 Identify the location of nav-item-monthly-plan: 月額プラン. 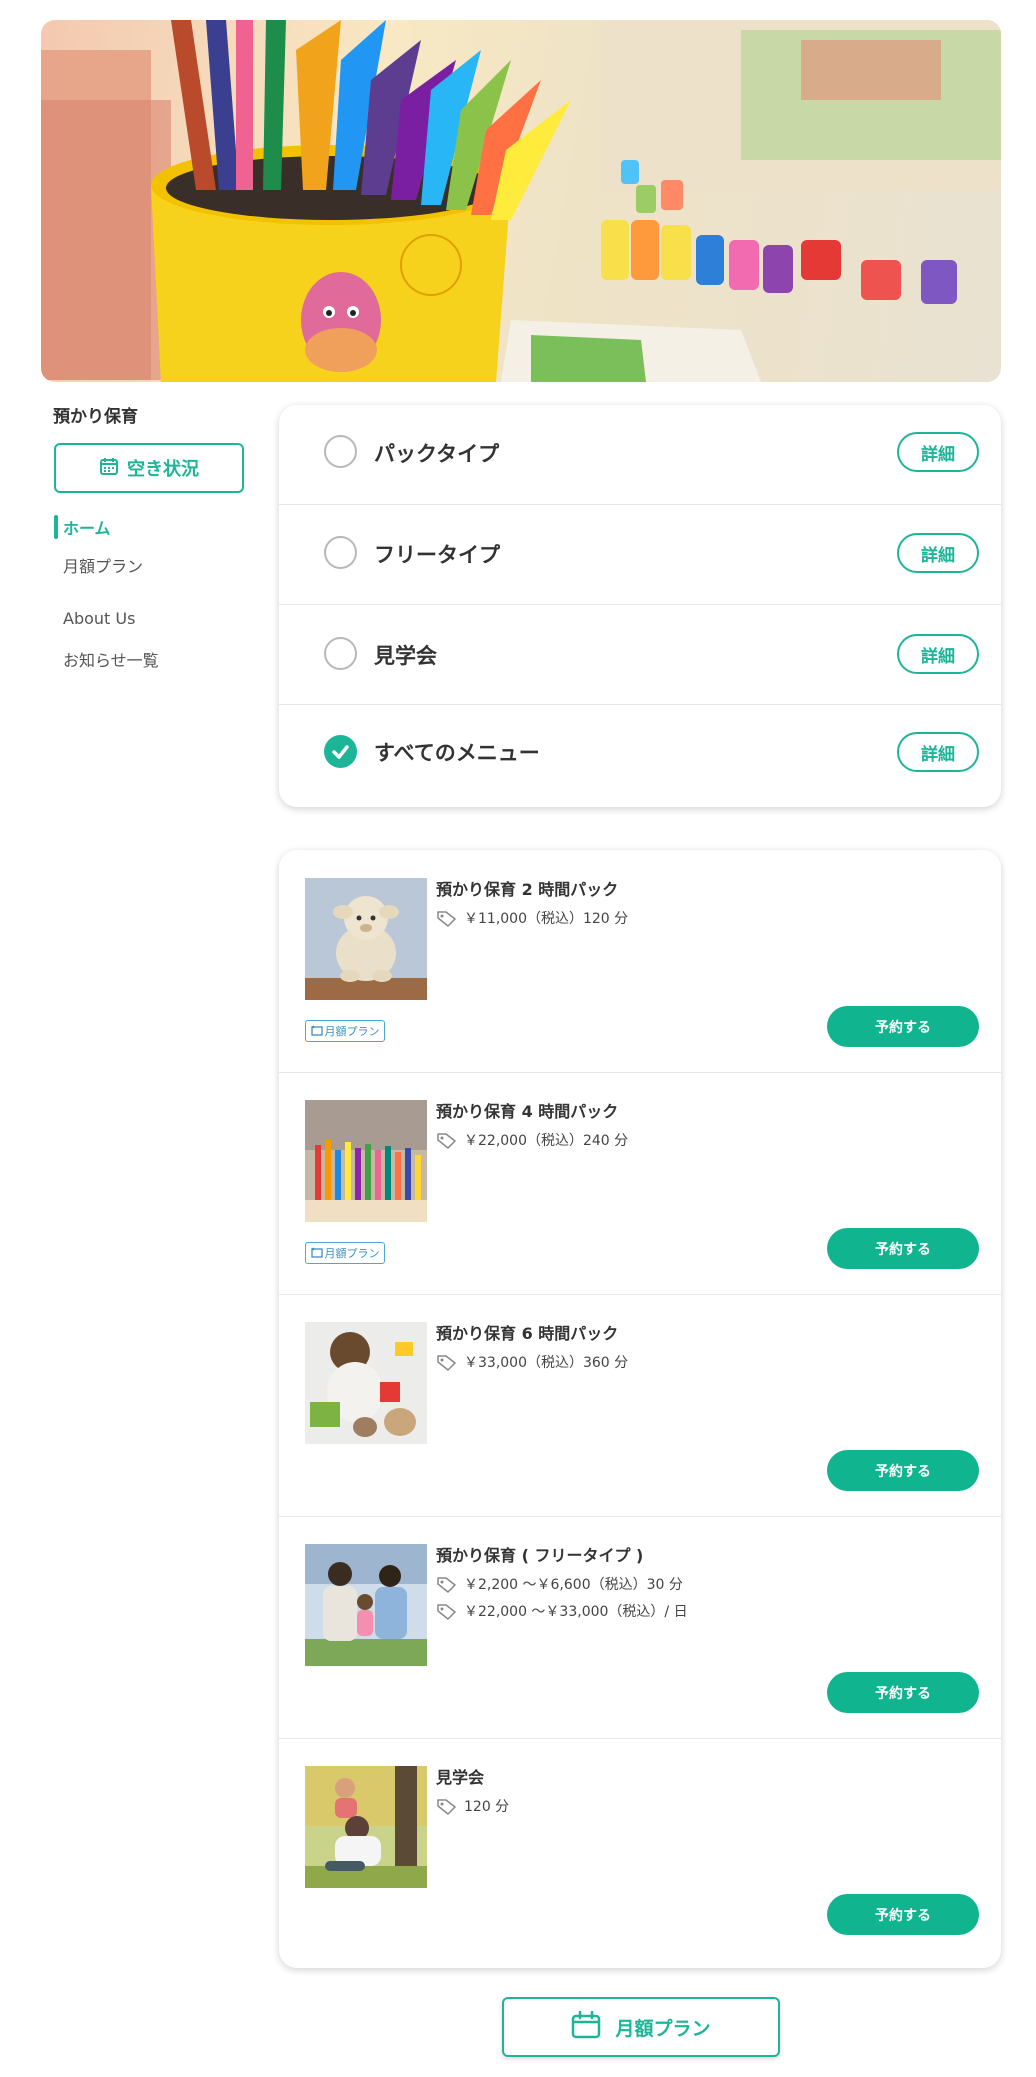
(103, 565).